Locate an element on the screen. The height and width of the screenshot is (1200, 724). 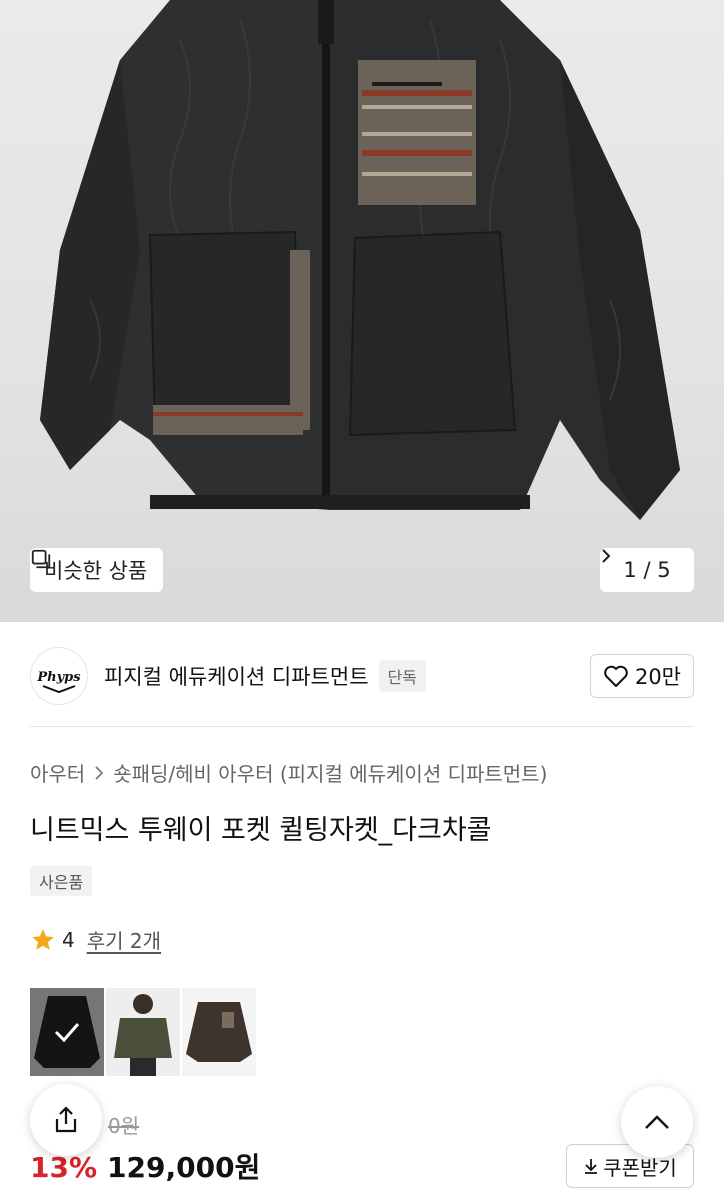
heart-icon is located at coordinates (616, 676).